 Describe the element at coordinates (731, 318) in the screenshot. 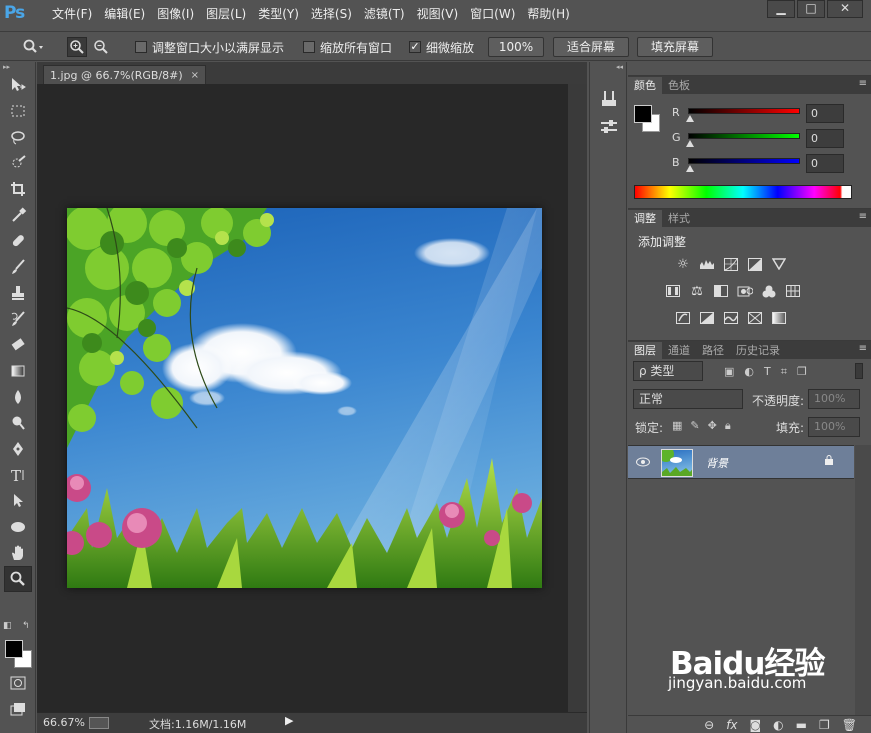

I see `threshold-icon` at that location.